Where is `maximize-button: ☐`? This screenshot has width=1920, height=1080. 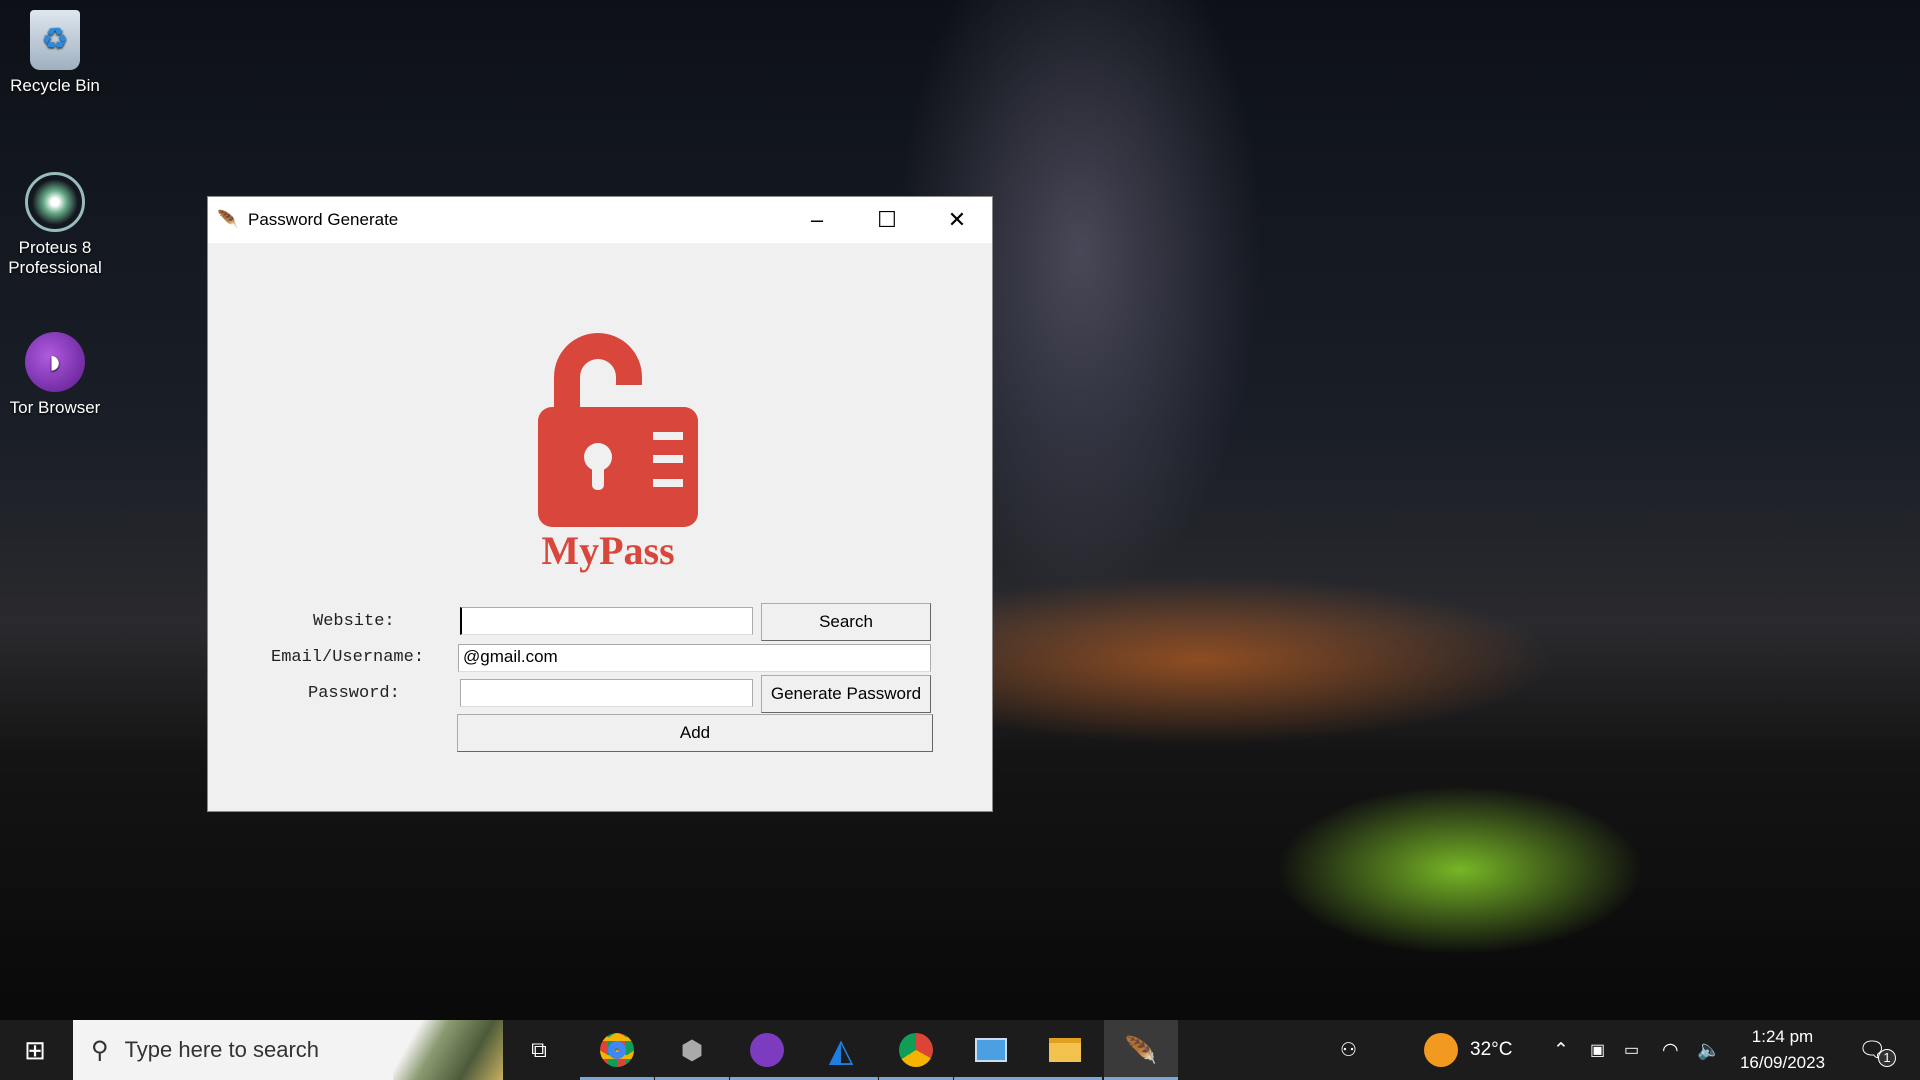
maximize-button: ☐ is located at coordinates (887, 220).